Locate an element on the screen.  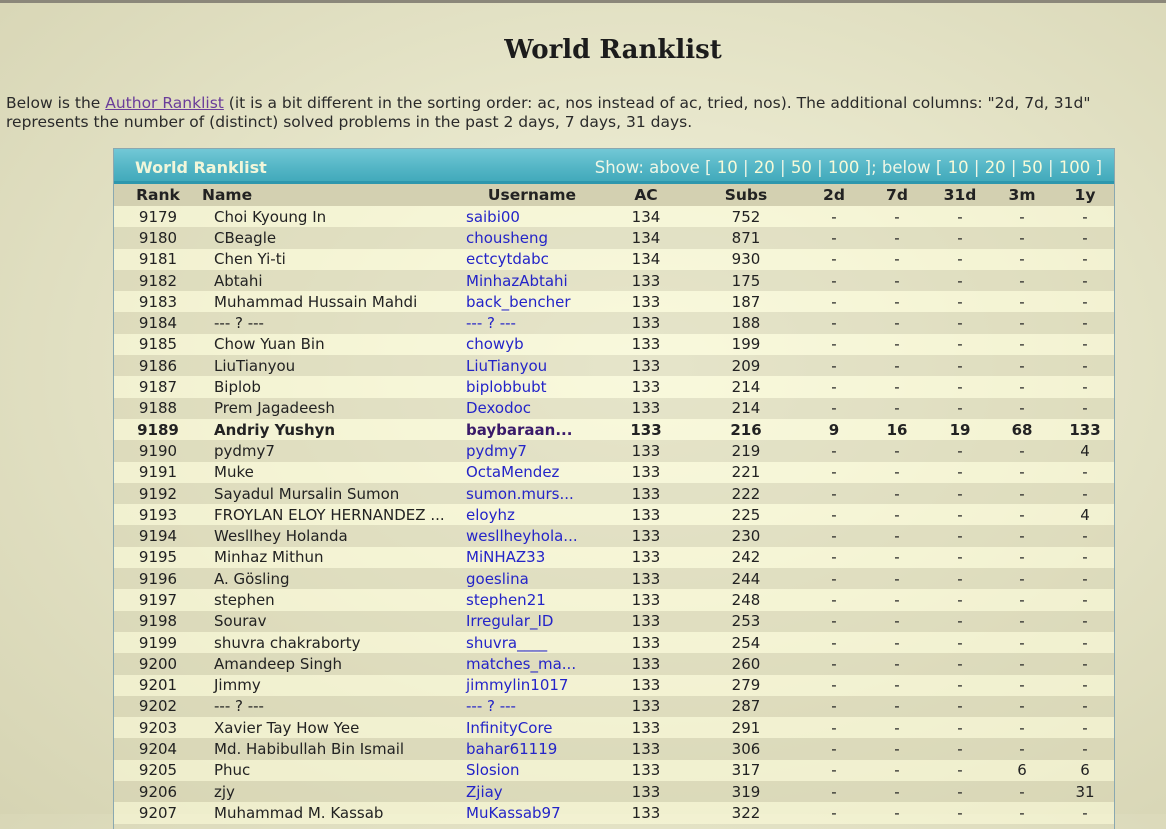
username-link: ectcytdabc is located at coordinates (532, 259).